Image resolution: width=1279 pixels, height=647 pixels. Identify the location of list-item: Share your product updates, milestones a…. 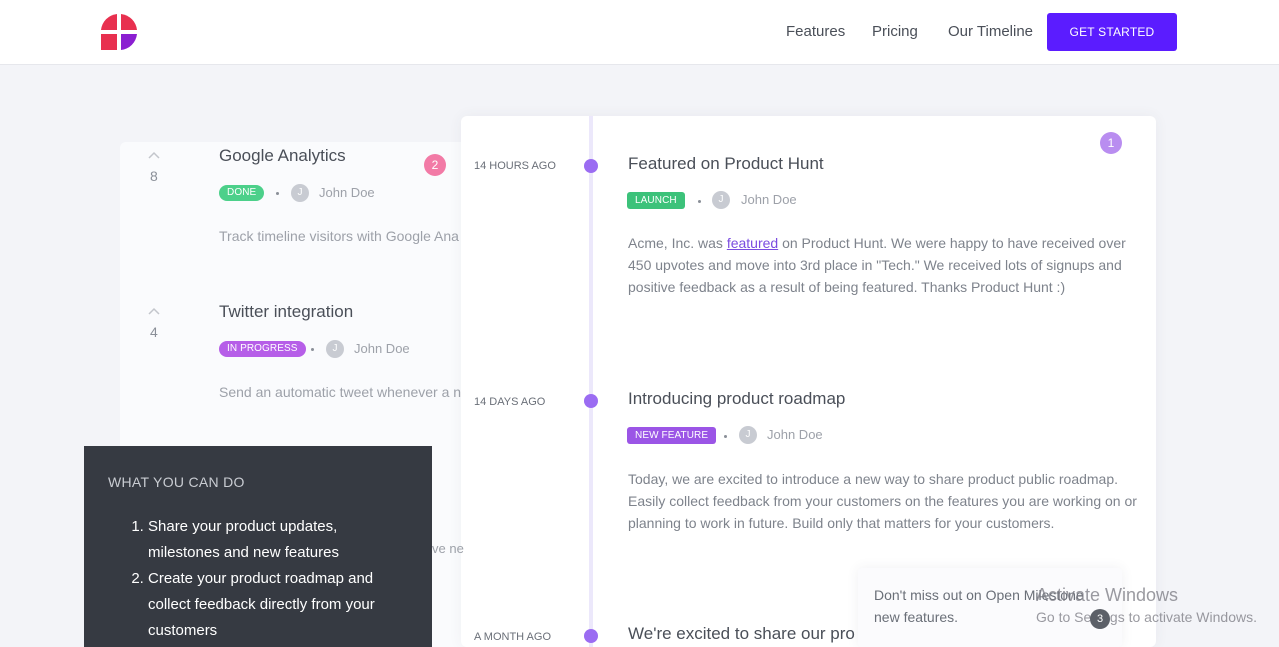
(278, 540).